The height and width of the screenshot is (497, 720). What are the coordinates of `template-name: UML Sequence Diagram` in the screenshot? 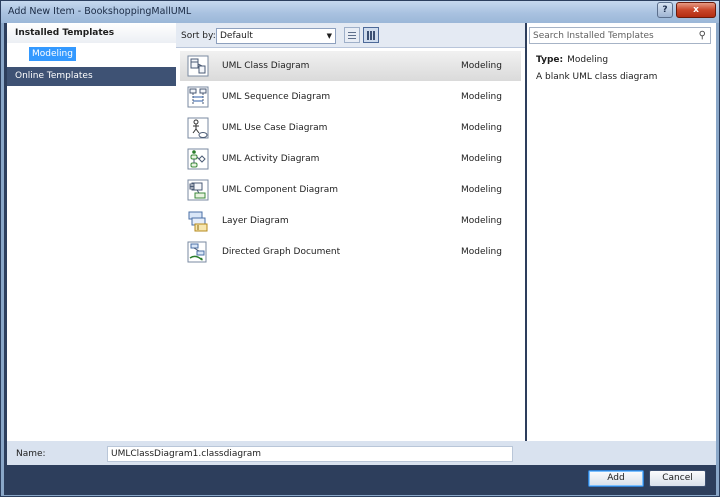 It's located at (276, 97).